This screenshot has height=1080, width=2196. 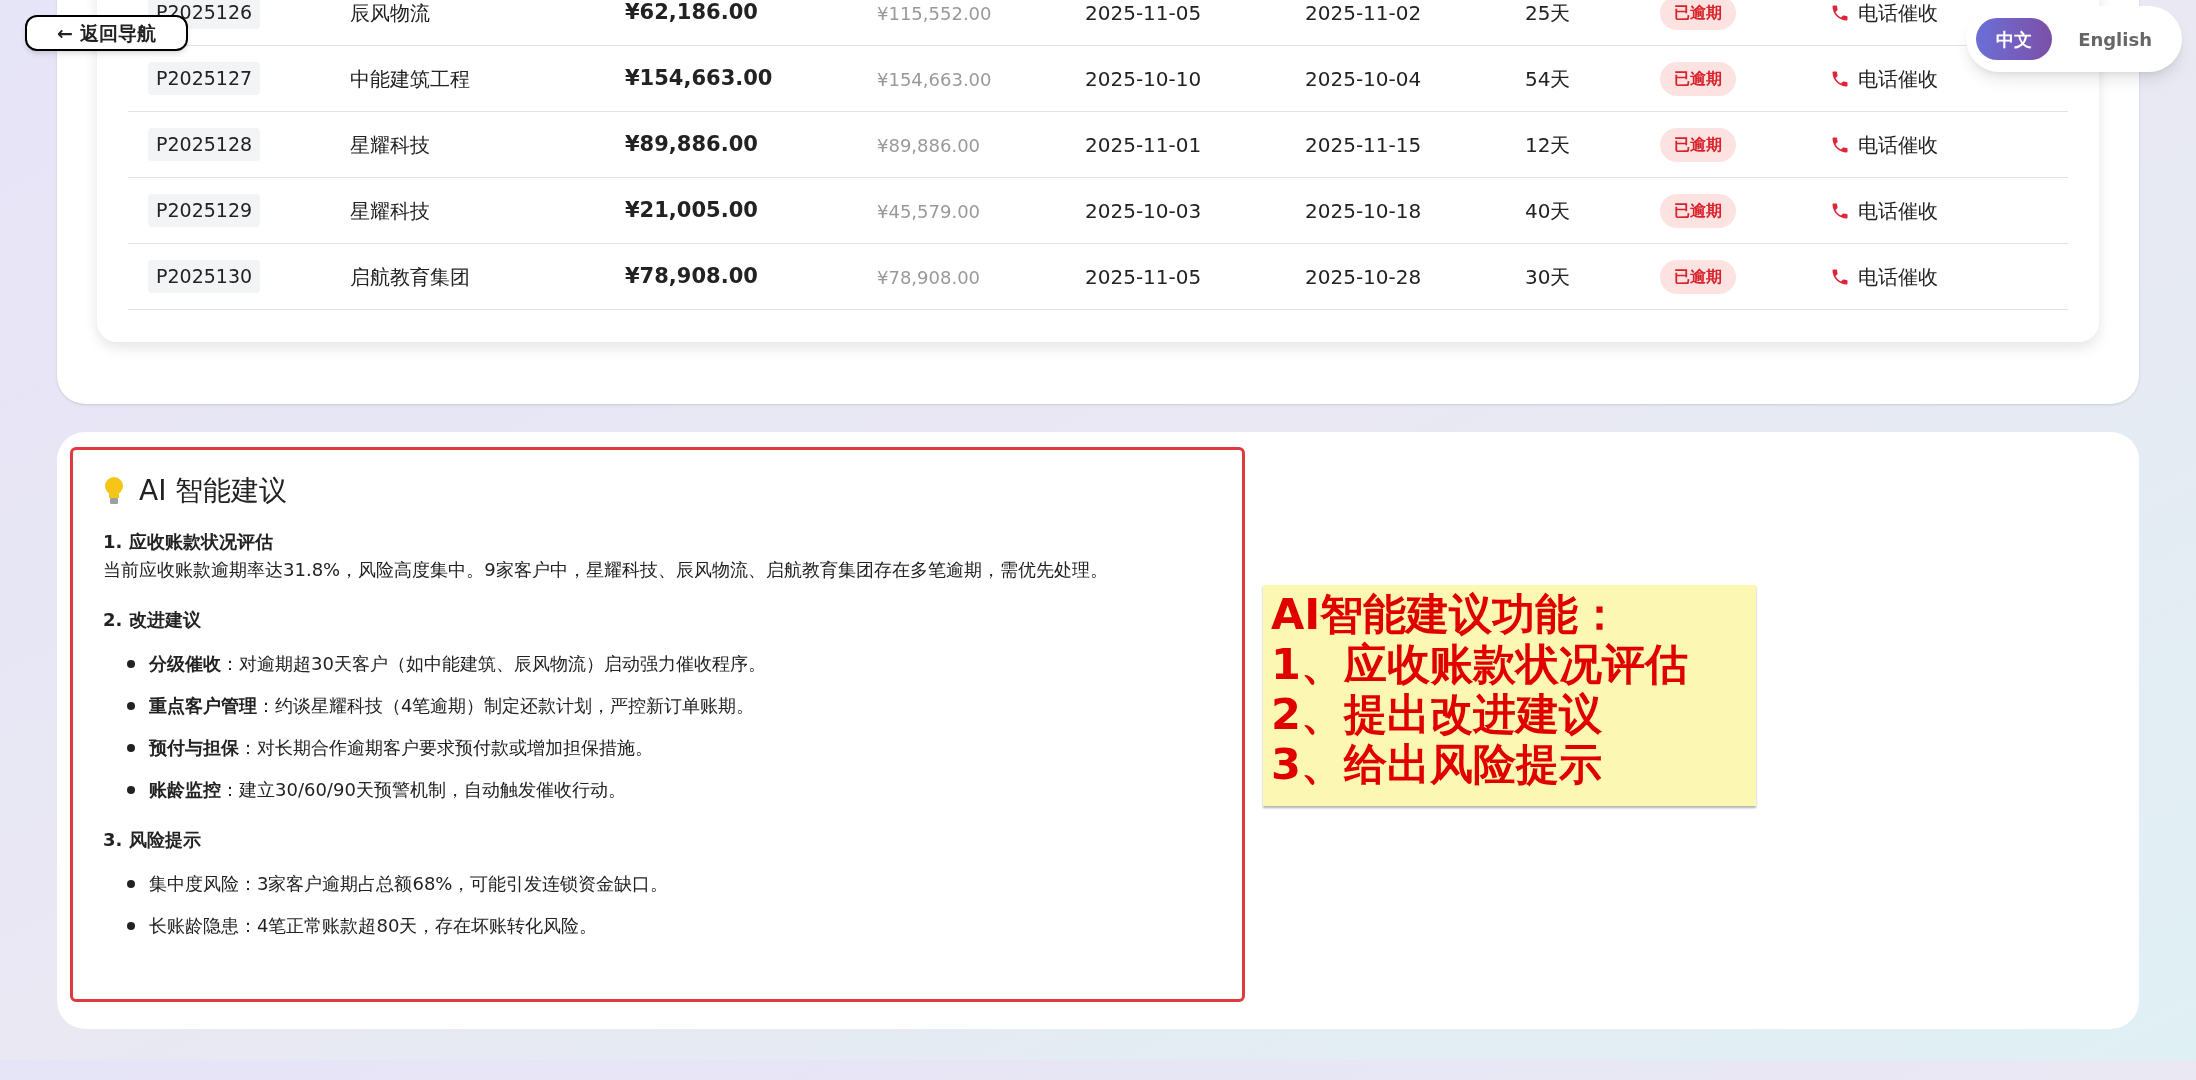 I want to click on lightbulb-icon, so click(x=114, y=491).